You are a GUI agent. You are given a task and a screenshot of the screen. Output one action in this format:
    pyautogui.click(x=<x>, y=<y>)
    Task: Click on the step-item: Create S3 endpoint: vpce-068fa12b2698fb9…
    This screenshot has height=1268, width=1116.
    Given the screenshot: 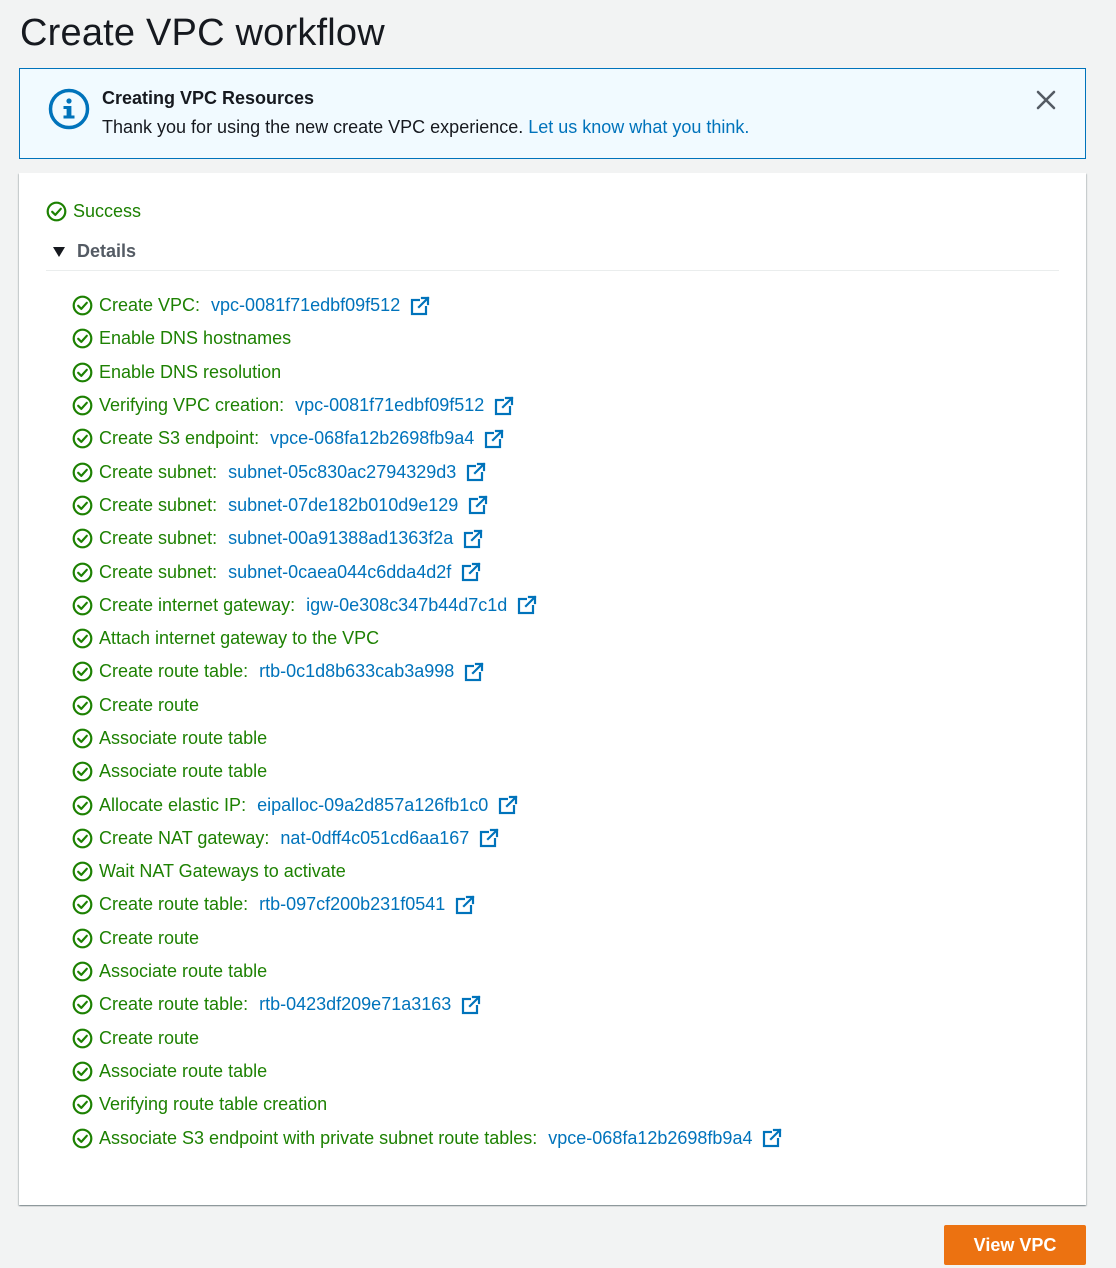 What is the action you would take?
    pyautogui.click(x=427, y=438)
    